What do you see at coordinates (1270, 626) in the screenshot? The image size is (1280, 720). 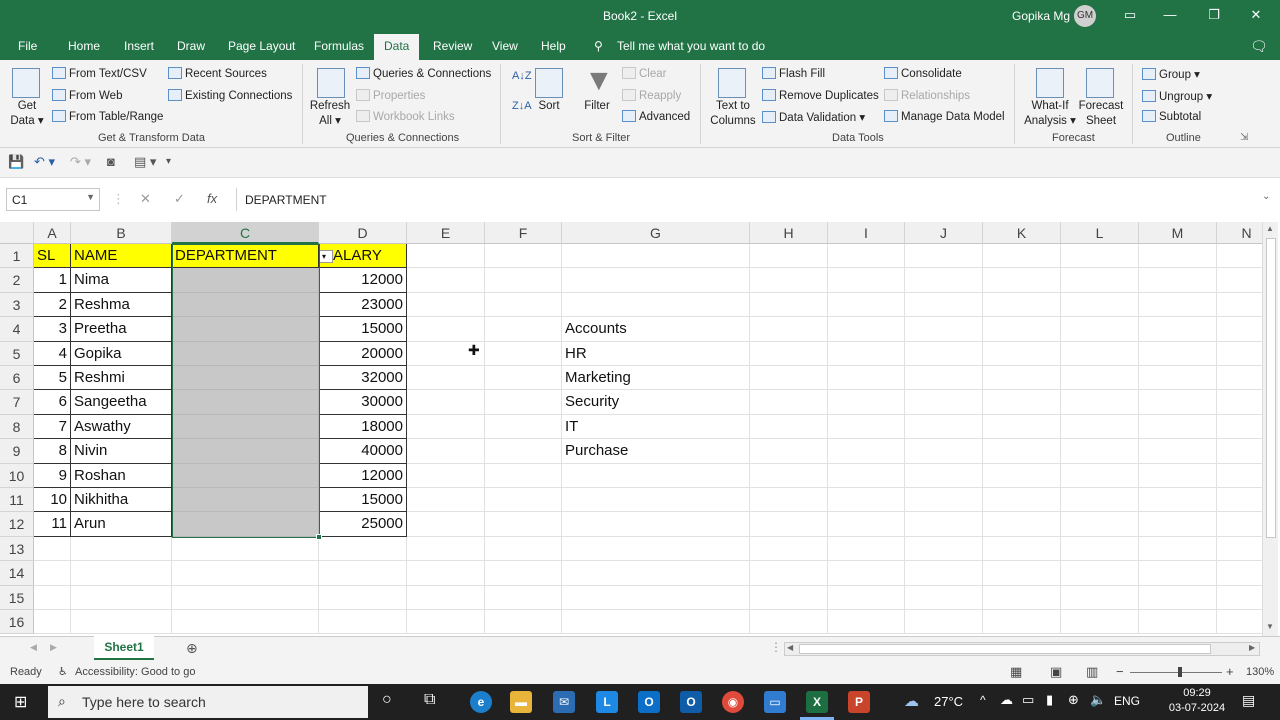 I see `scroll-down-icon: ▼` at bounding box center [1270, 626].